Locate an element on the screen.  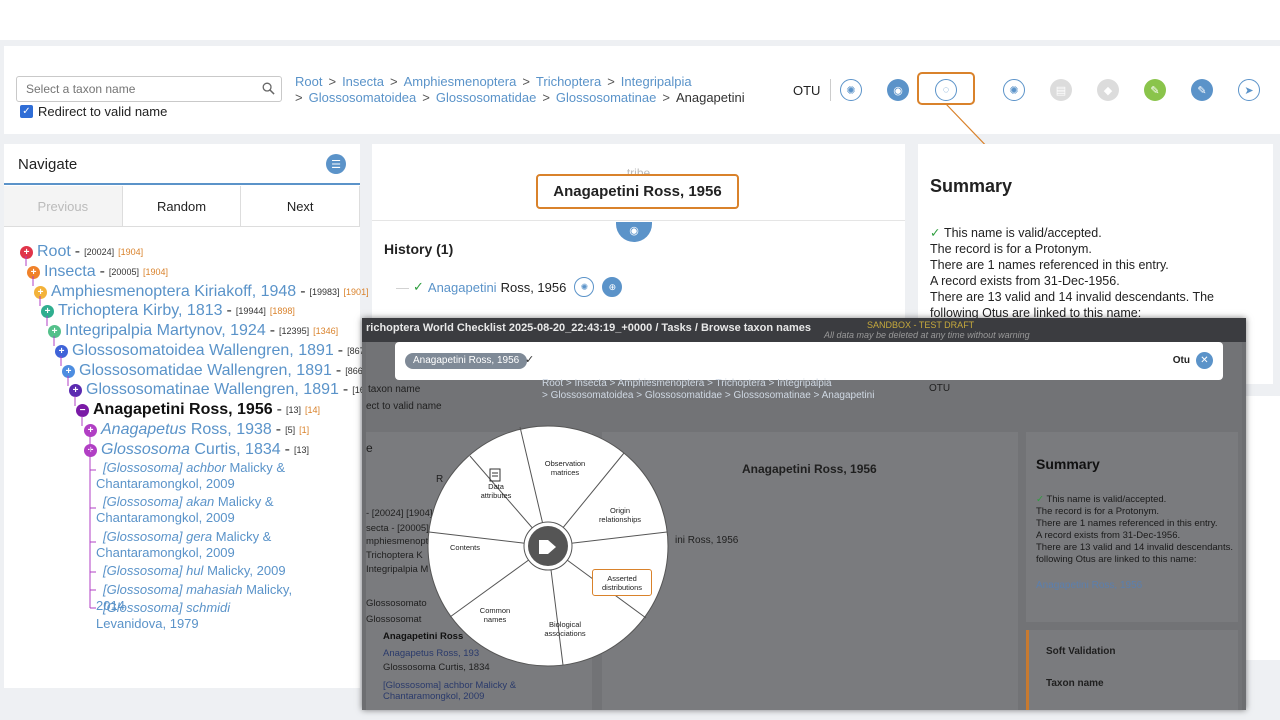
valid-count: [13] is located at coordinates (301, 450).